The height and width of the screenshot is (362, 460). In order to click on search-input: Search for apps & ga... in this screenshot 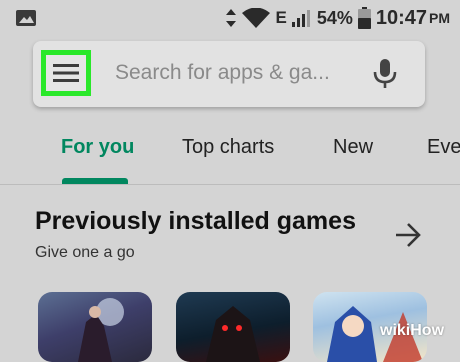, I will do `click(222, 73)`.